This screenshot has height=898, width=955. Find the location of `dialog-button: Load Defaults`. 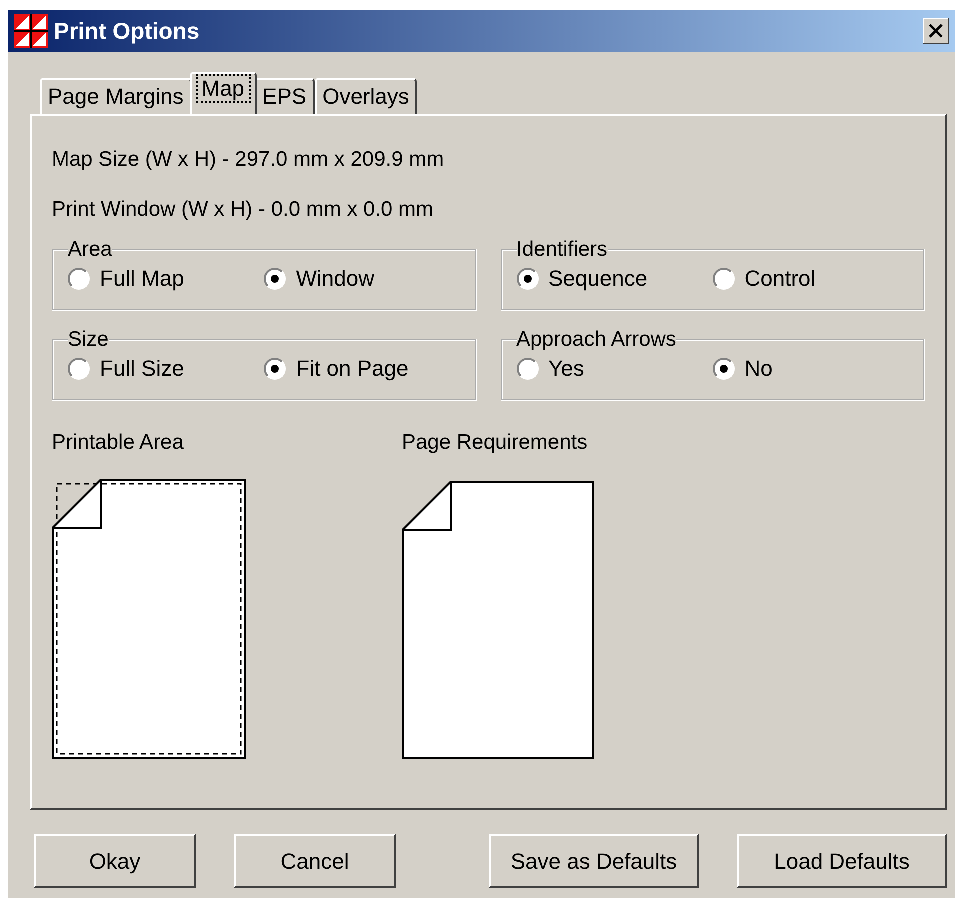

dialog-button: Load Defaults is located at coordinates (842, 861).